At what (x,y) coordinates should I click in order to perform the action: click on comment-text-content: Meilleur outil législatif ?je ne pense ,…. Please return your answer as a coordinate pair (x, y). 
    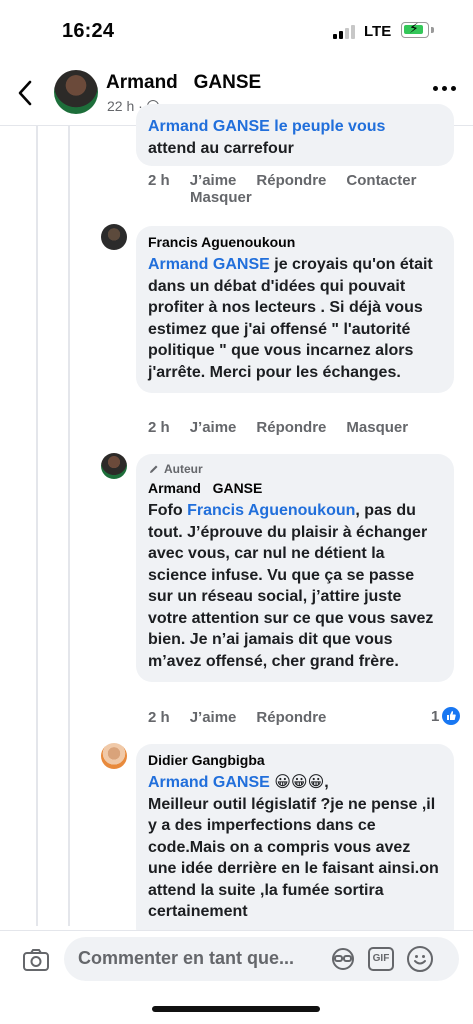
    Looking at the image, I should click on (293, 858).